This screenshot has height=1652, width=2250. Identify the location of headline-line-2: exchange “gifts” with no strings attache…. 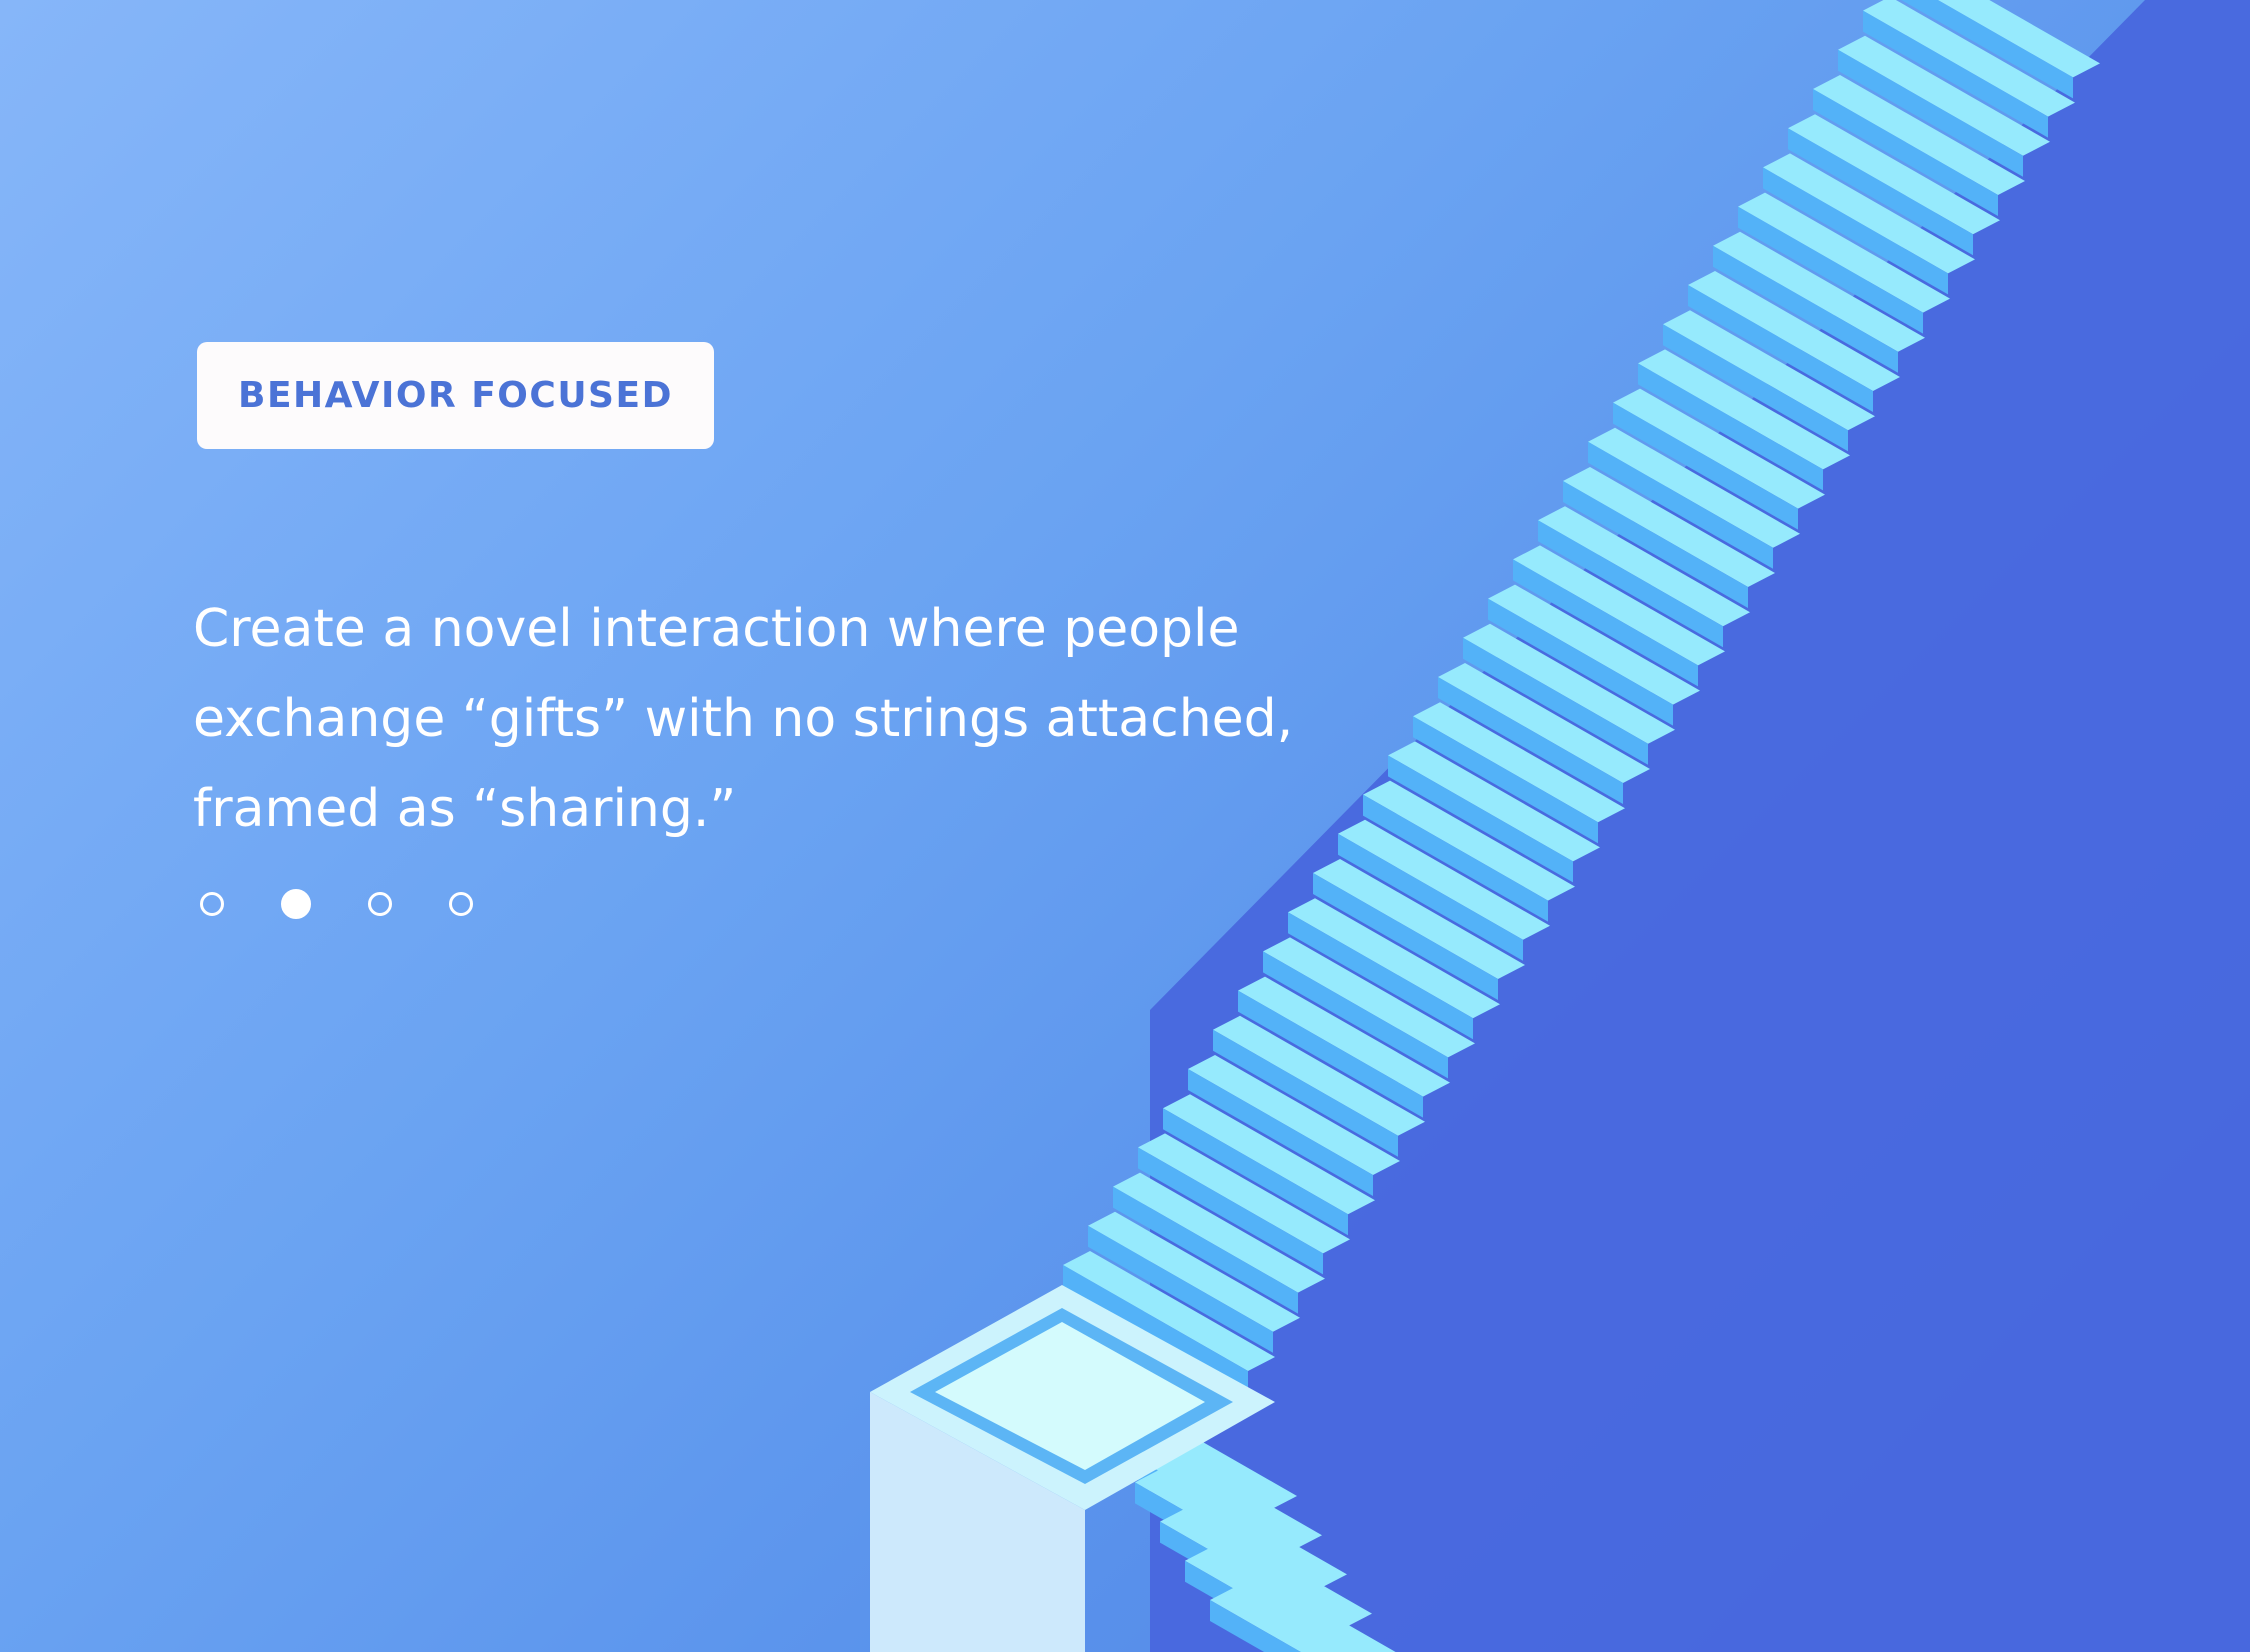
(743, 719).